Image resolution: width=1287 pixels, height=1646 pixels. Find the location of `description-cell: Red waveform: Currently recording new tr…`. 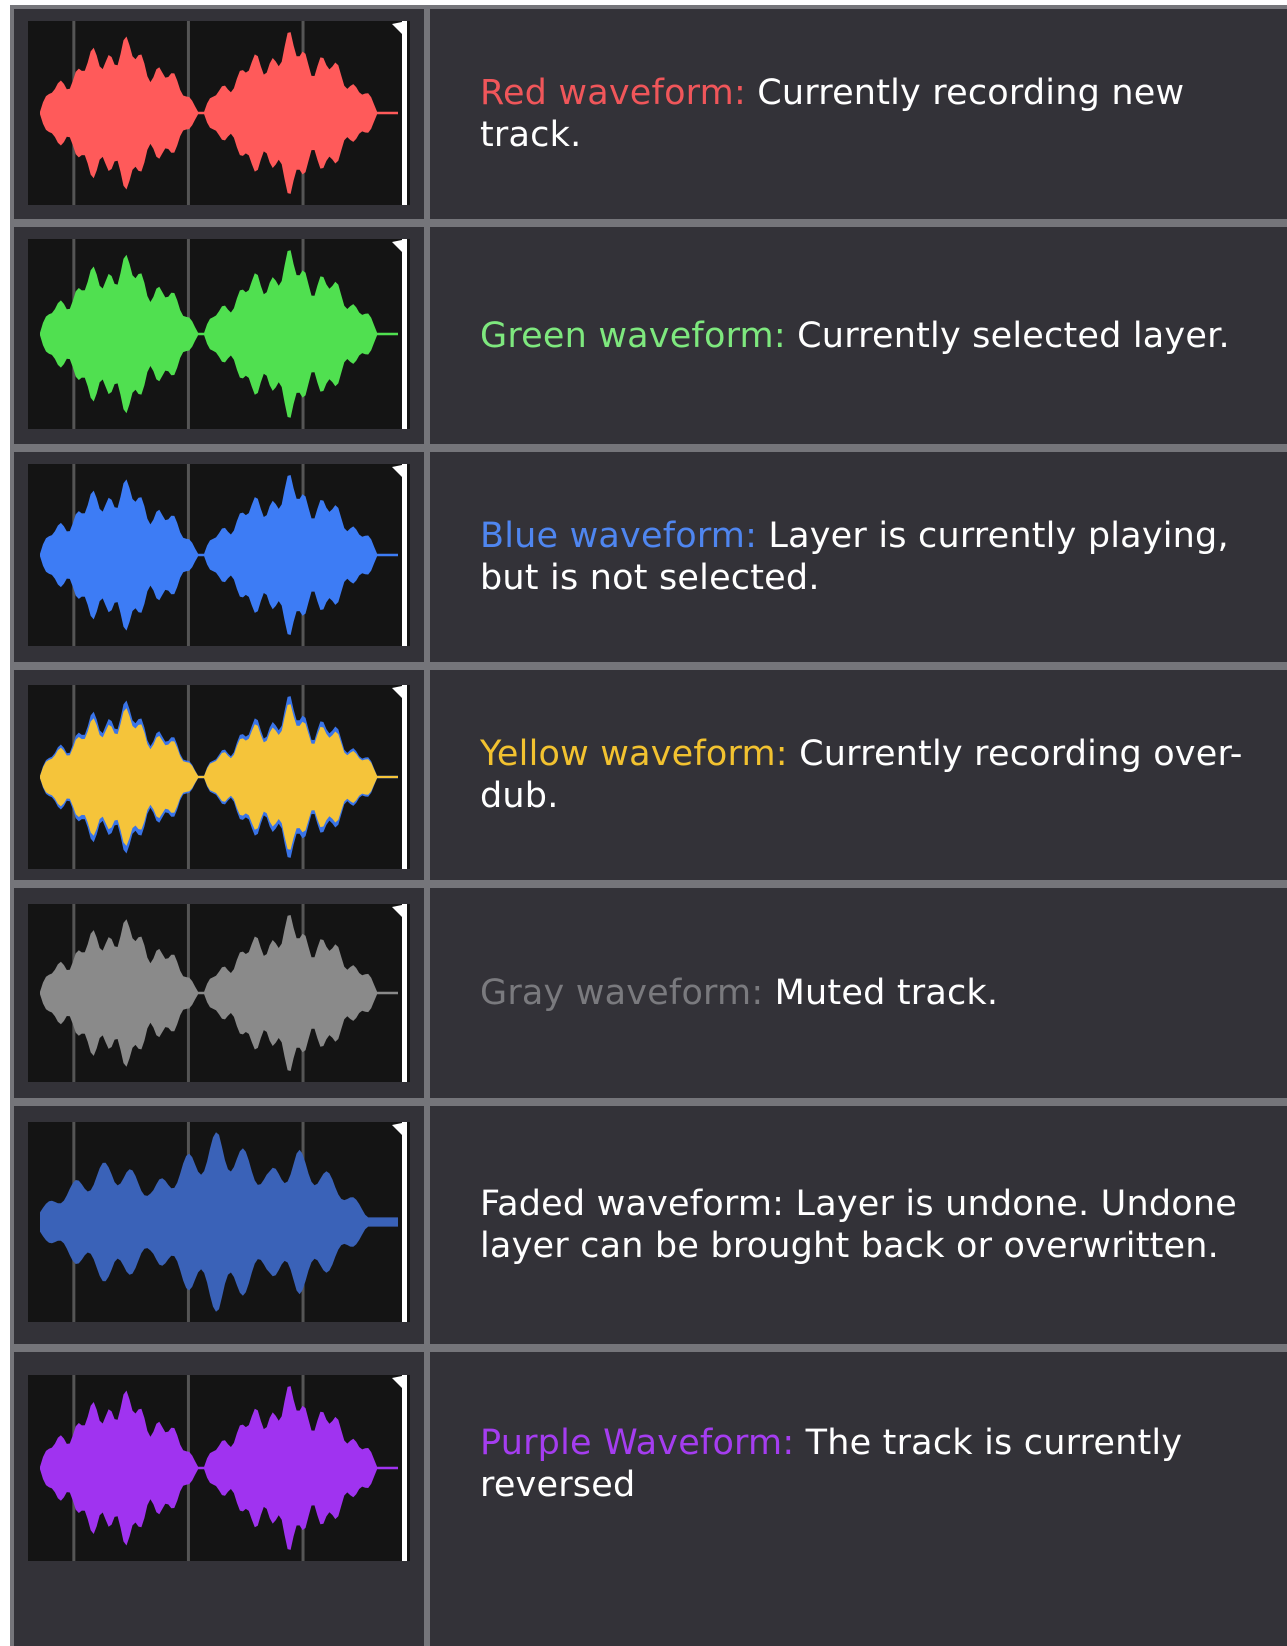

description-cell: Red waveform: Currently recording new tr… is located at coordinates (858, 114).